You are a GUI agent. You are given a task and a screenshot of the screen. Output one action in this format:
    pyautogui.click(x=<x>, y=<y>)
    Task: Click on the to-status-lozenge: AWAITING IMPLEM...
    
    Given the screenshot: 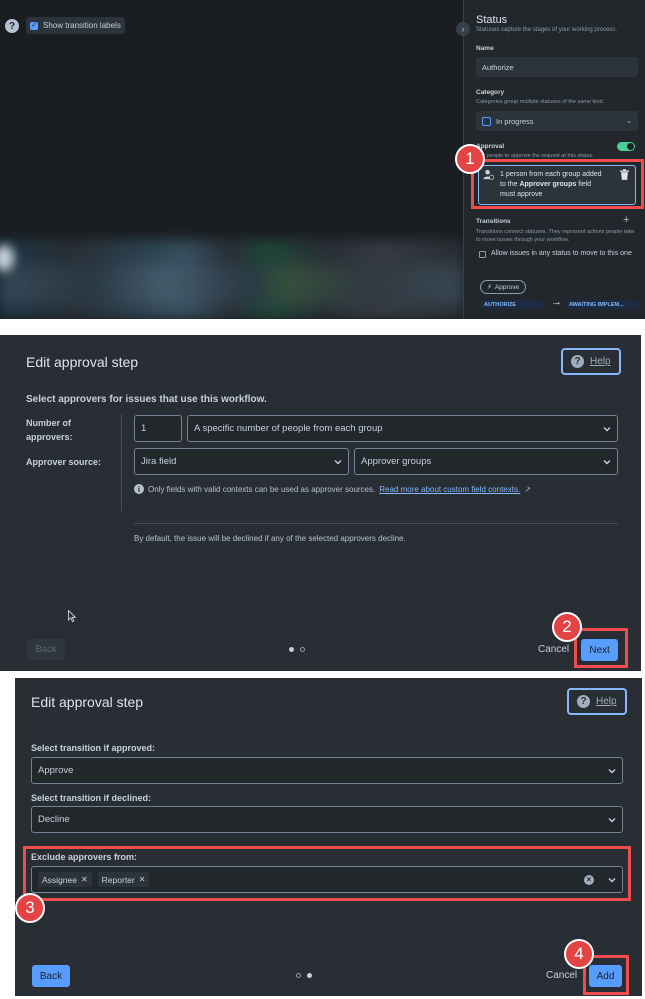 What is the action you would take?
    pyautogui.click(x=602, y=304)
    